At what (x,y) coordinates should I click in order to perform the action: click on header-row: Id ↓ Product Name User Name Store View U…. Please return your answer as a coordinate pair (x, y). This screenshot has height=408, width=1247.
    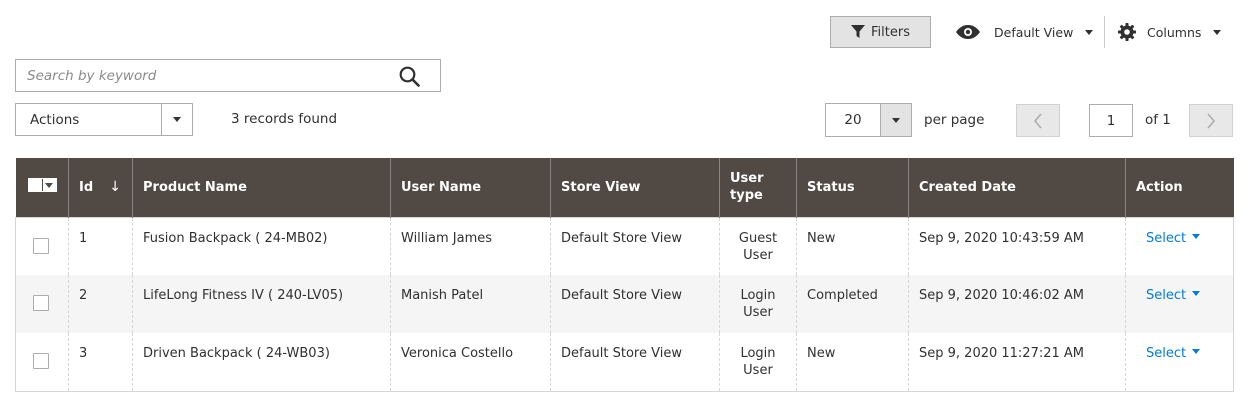
    Looking at the image, I should click on (624, 187).